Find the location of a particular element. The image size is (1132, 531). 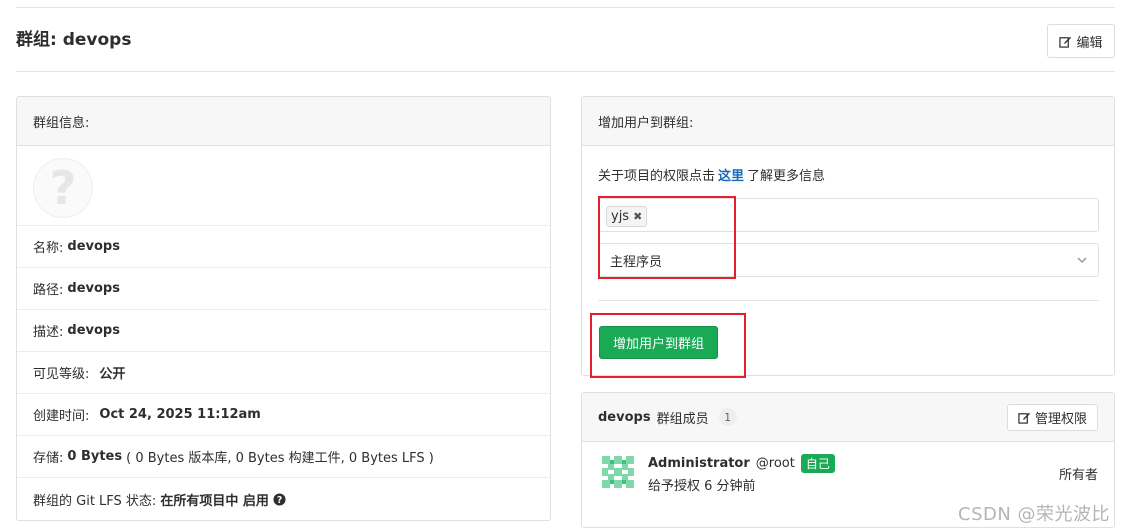

edit-button: 编辑 is located at coordinates (1081, 41).